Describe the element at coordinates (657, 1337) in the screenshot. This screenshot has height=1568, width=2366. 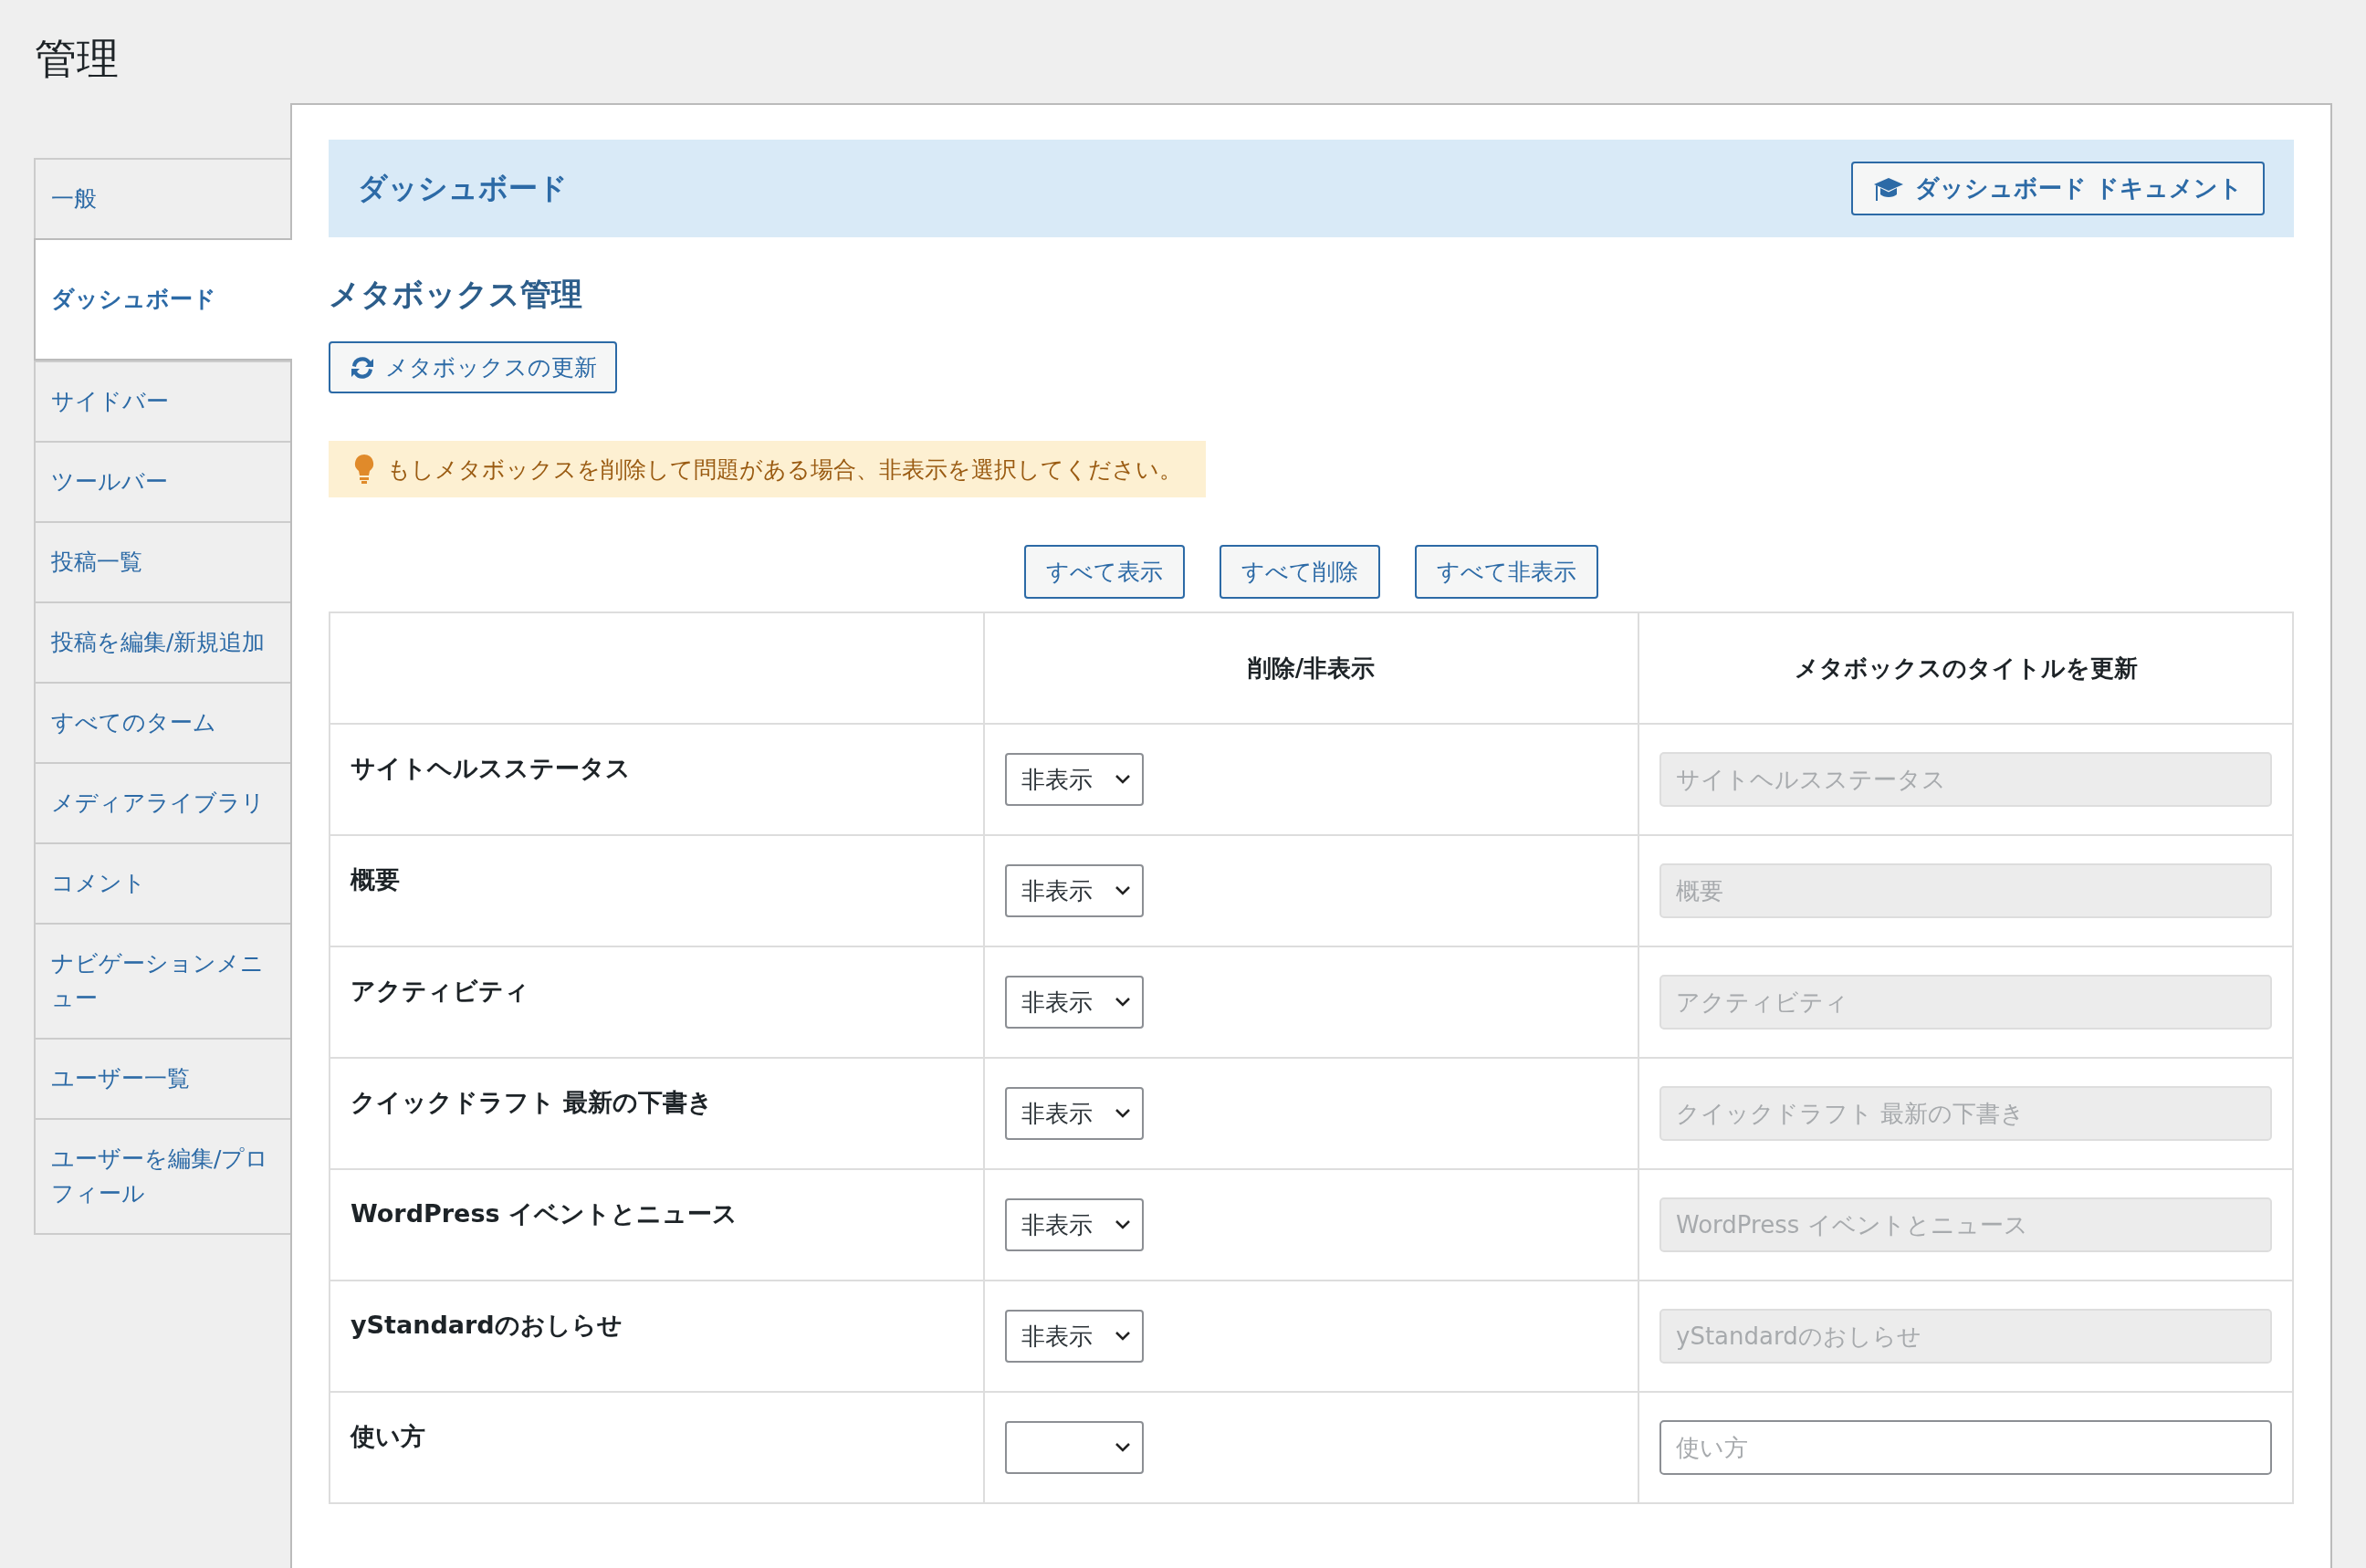
I see `metabox-name: yStandardのおしらせ` at that location.